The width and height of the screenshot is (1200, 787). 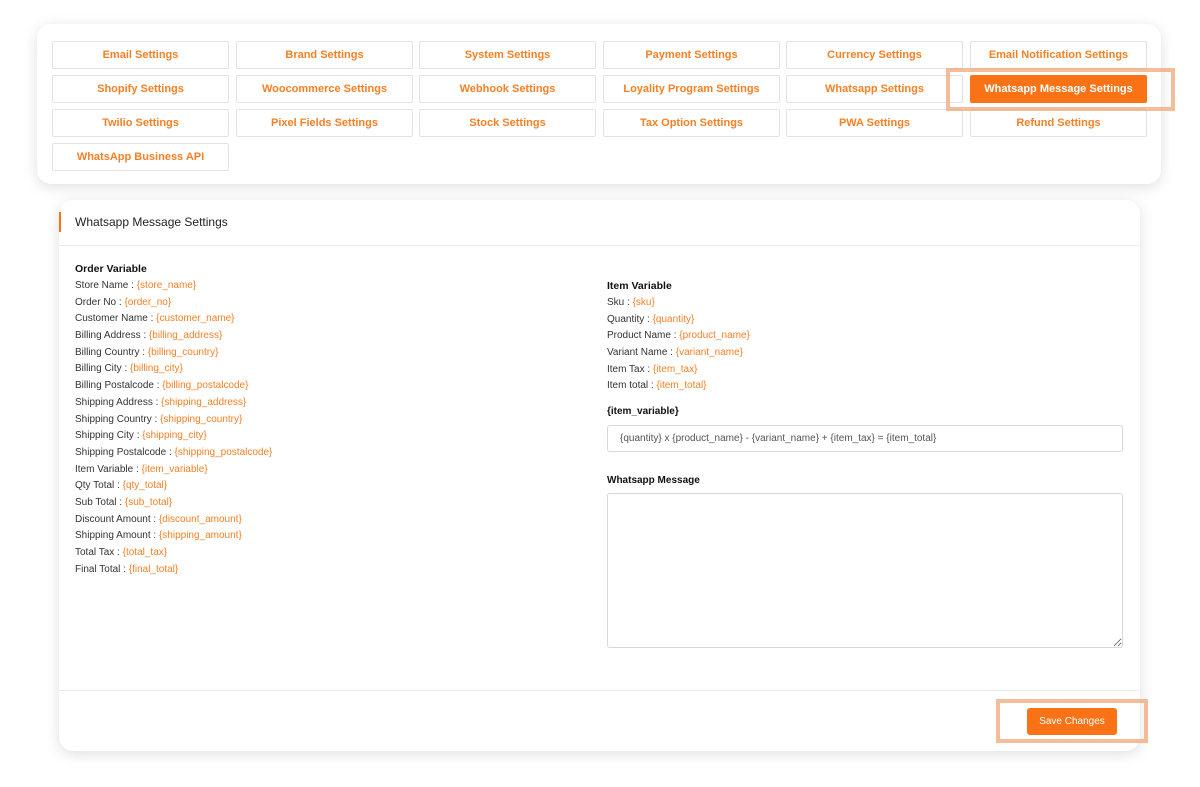 I want to click on whatsapp-message-label: Whatsapp Message, so click(x=653, y=480).